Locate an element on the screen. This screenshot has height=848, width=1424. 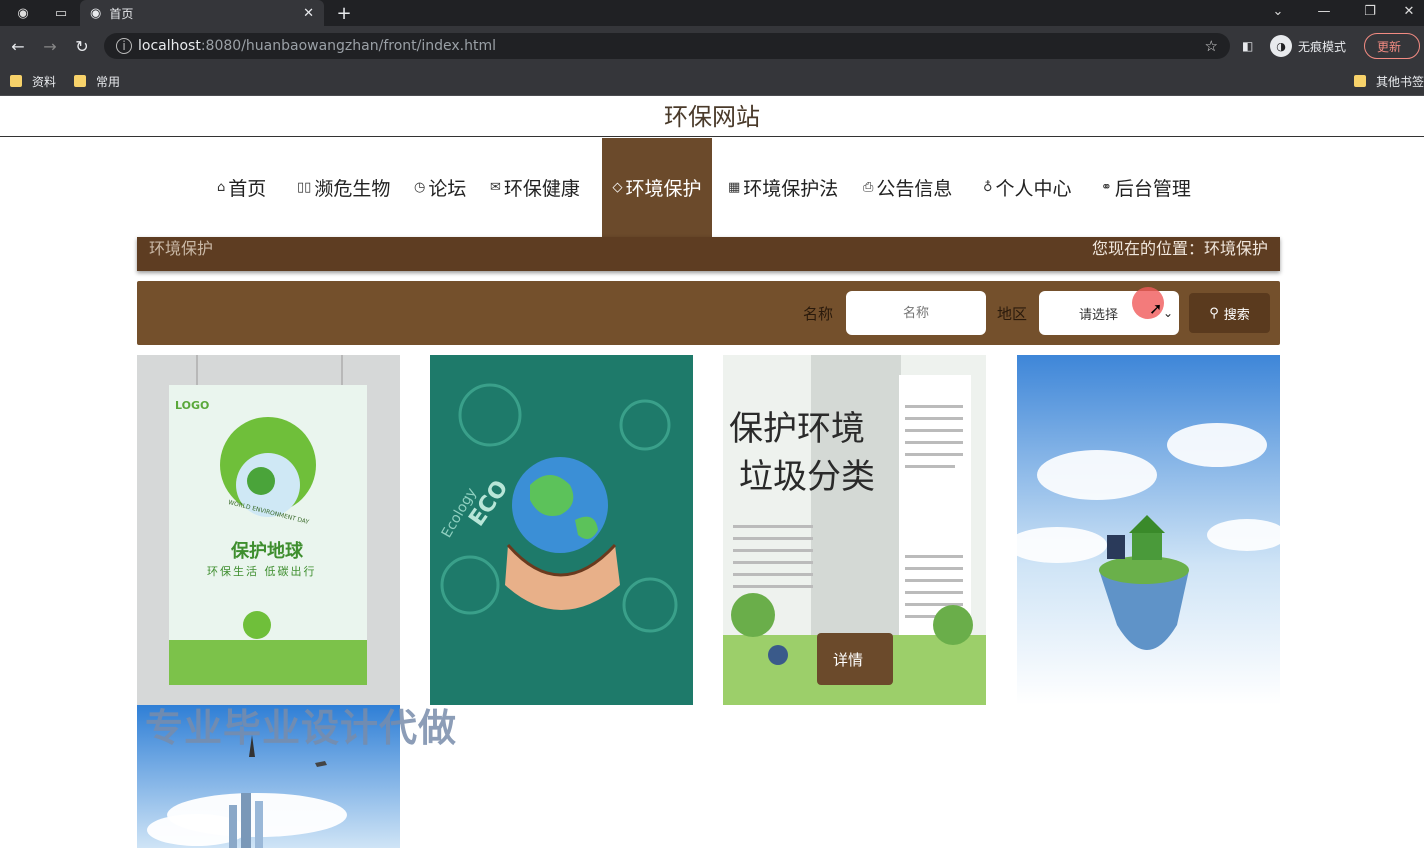
incognito-label: 无痕模式 is located at coordinates (1322, 46).